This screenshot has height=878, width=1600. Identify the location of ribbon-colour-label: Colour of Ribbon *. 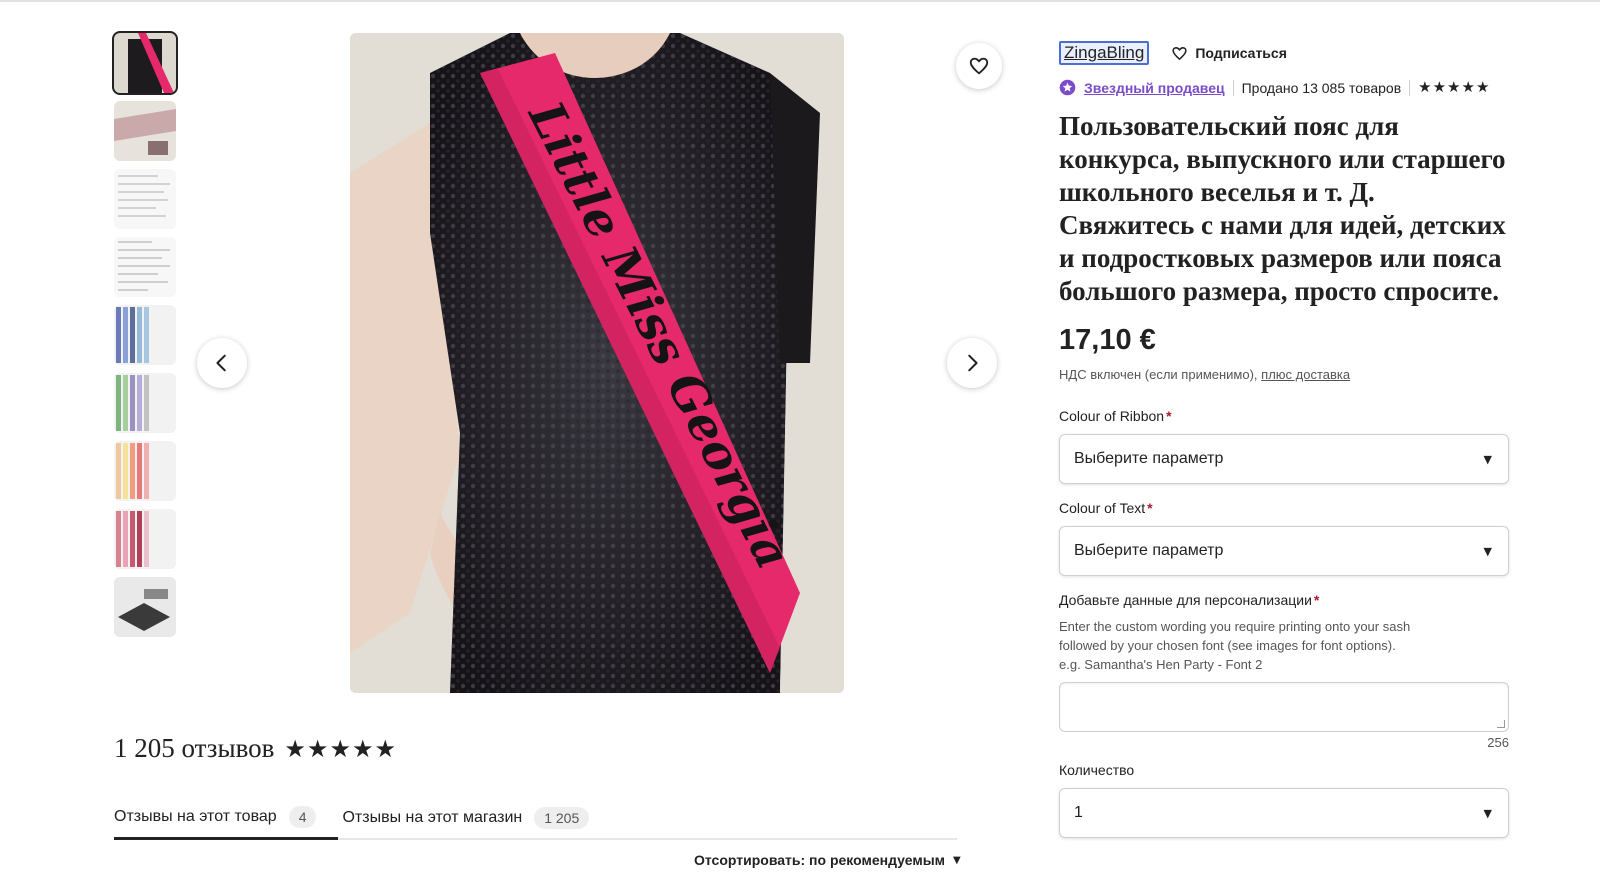
(1284, 416).